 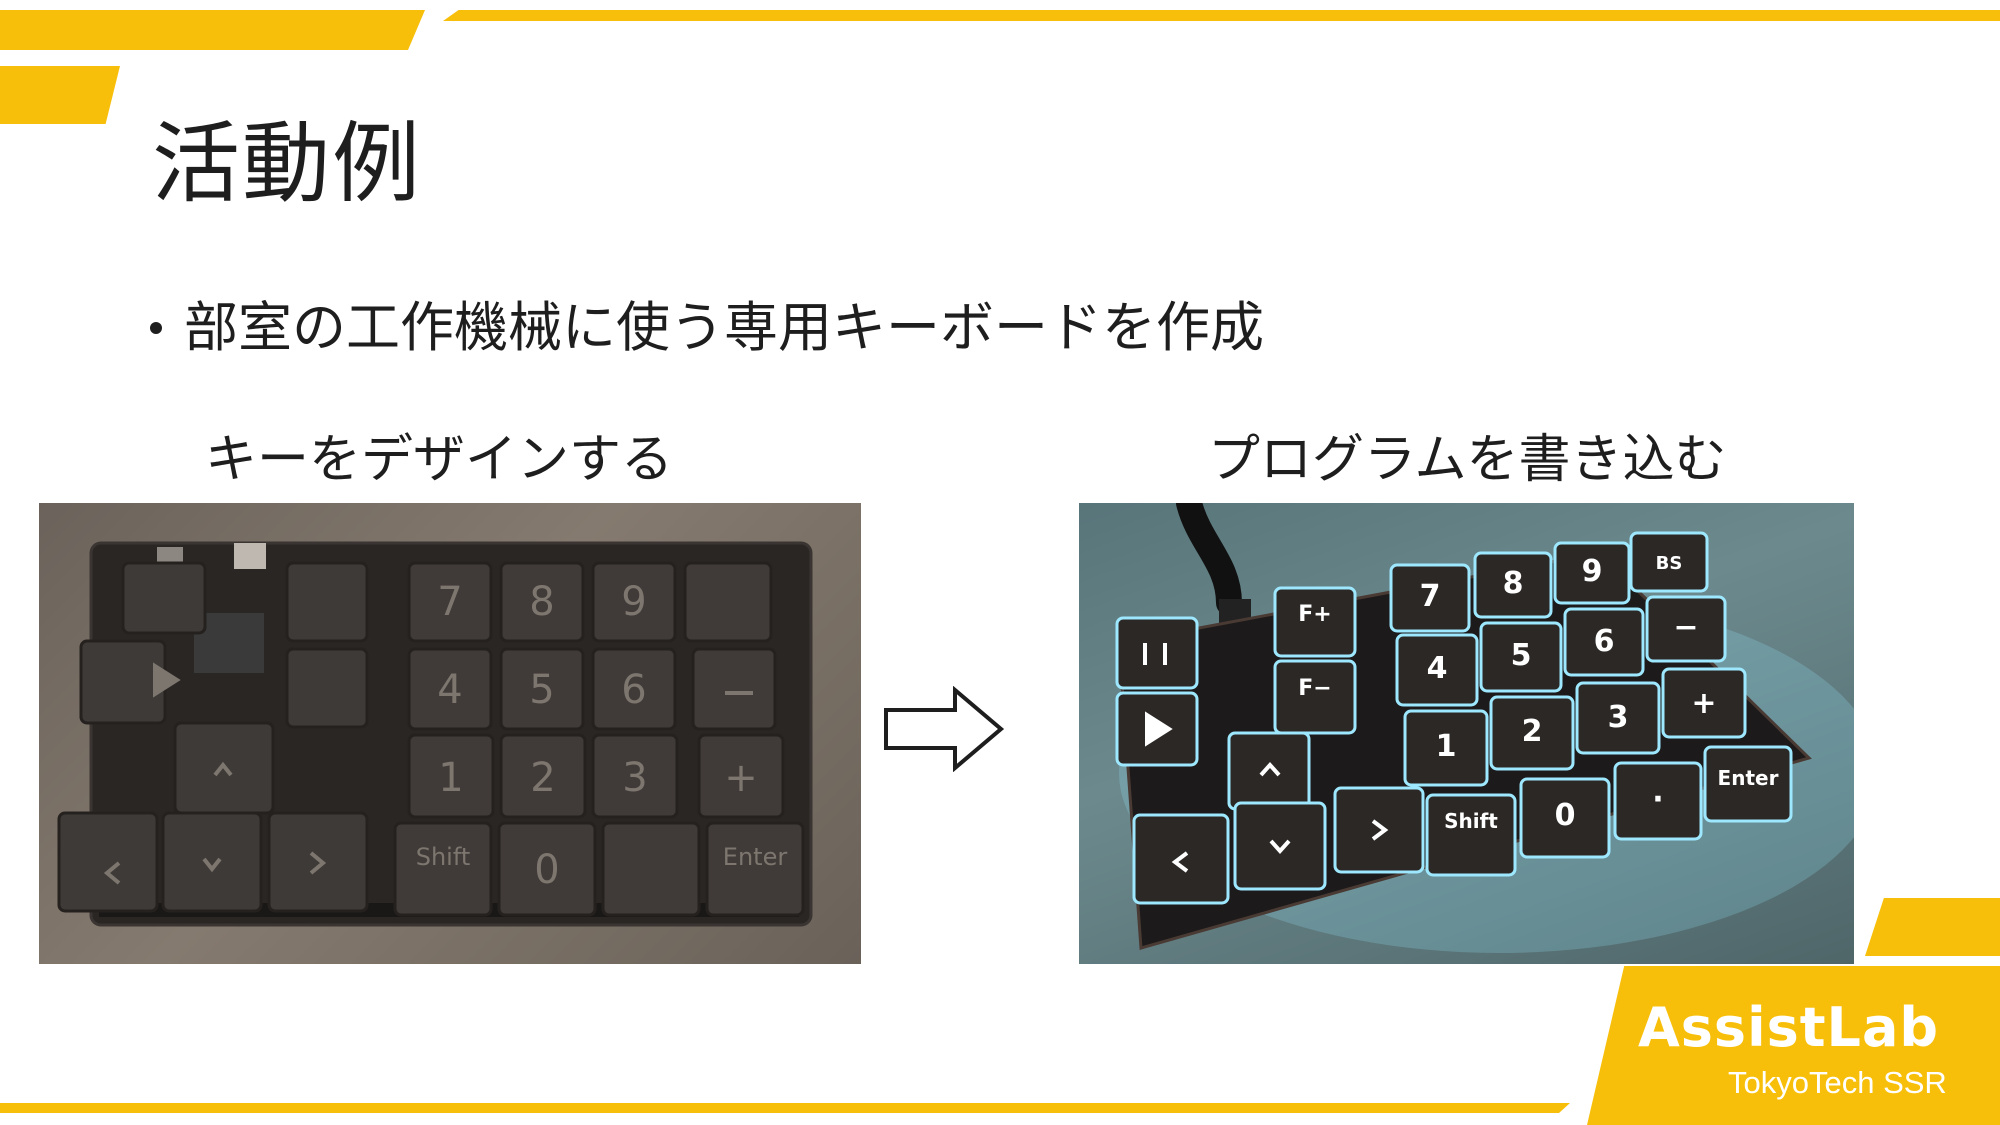 I want to click on caption-design-keys: キーをデザインする, so click(x=439, y=460).